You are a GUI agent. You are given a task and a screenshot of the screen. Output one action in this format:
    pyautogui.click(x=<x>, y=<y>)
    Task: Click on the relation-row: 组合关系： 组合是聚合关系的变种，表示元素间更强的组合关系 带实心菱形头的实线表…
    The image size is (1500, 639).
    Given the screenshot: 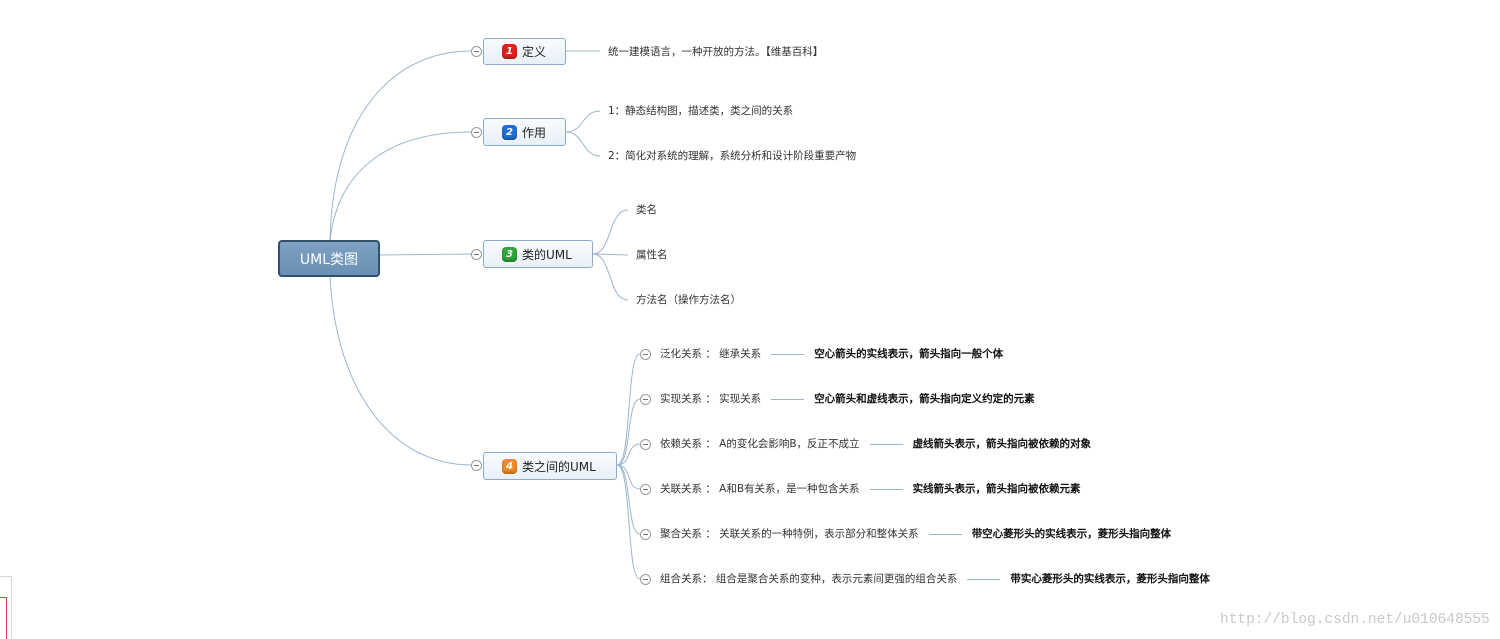 What is the action you would take?
    pyautogui.click(x=935, y=579)
    